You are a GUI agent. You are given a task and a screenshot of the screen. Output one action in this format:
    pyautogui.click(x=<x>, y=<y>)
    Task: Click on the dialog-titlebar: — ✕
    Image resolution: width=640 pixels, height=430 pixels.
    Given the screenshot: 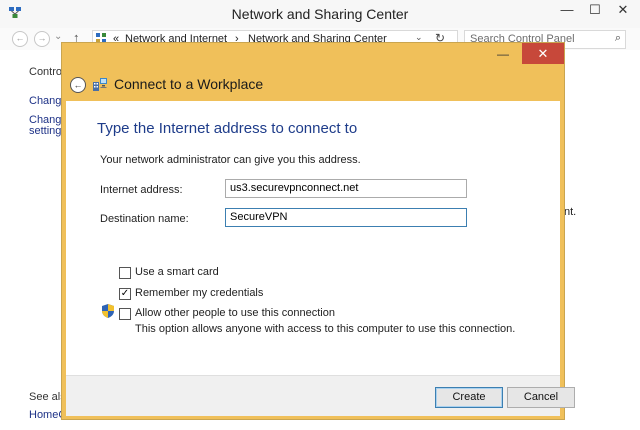 What is the action you would take?
    pyautogui.click(x=313, y=56)
    